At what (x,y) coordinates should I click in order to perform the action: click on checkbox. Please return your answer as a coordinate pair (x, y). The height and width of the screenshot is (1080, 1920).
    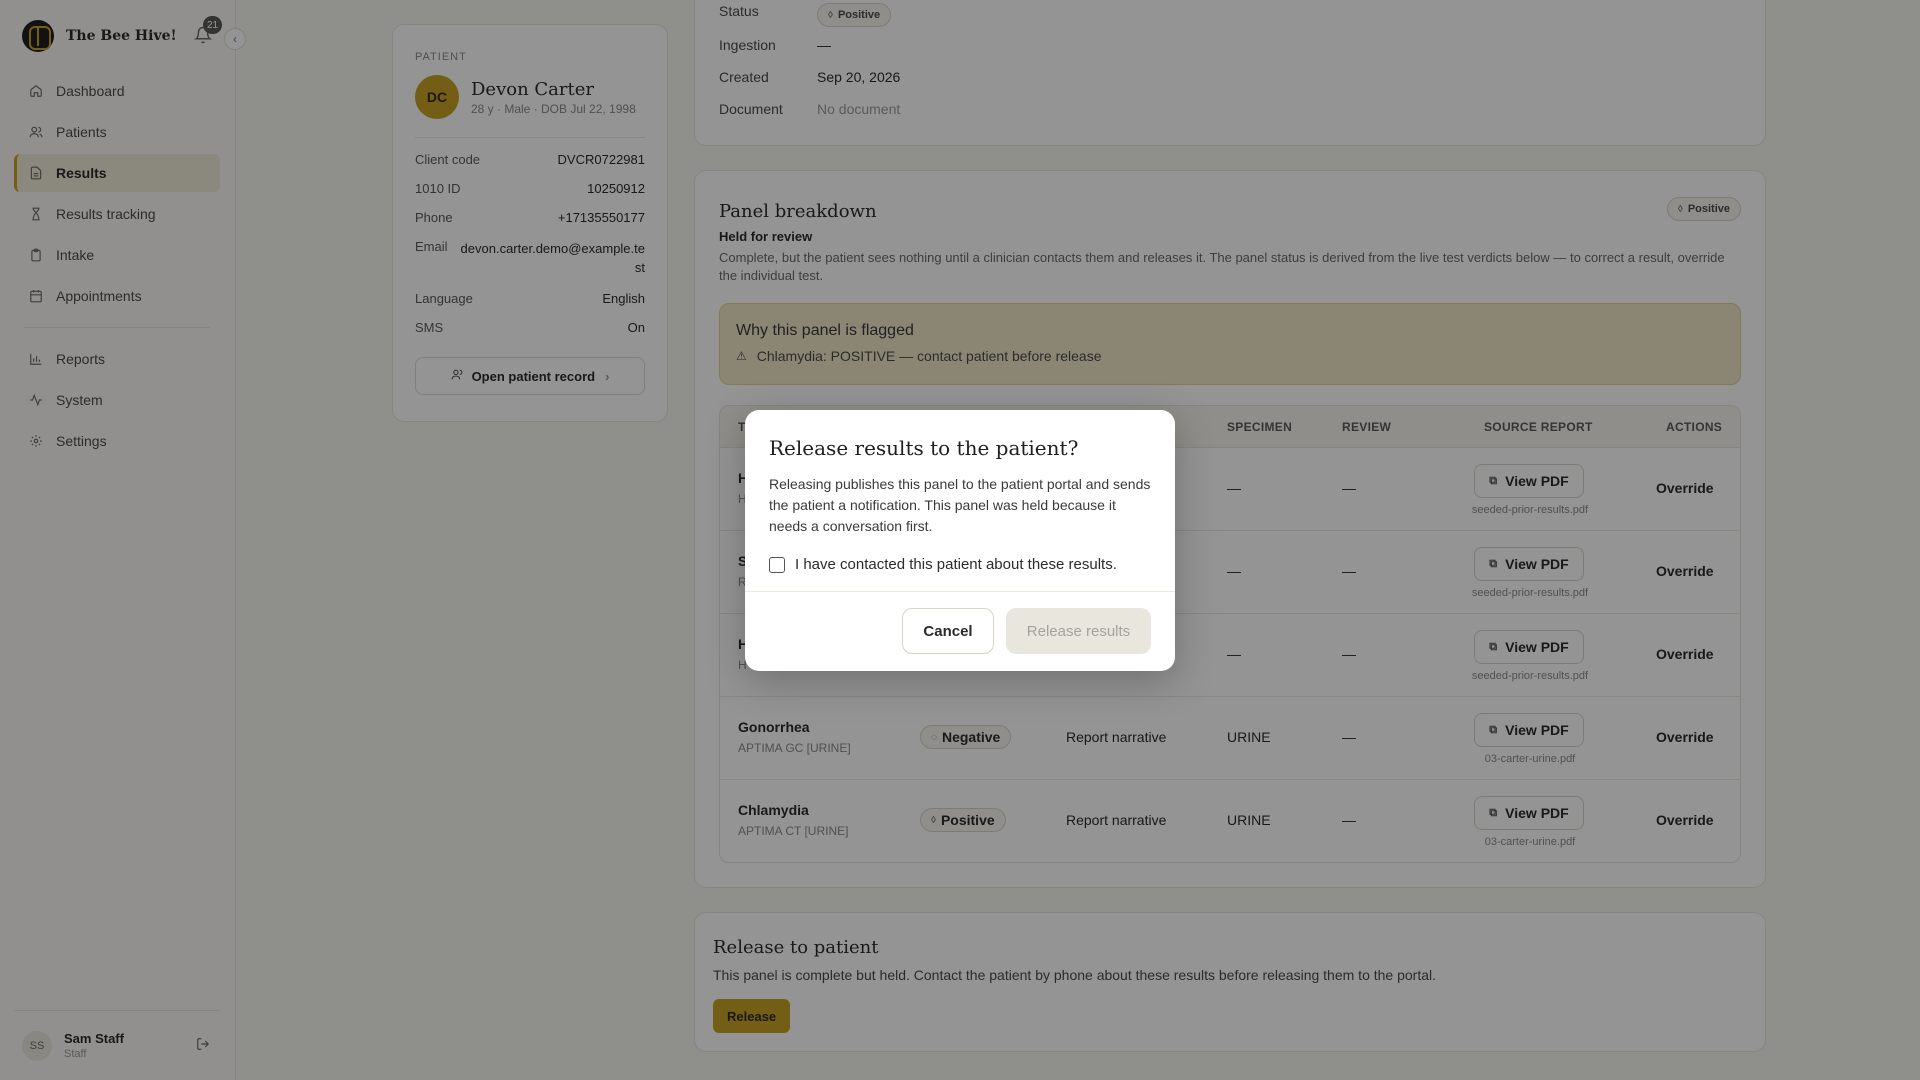
    Looking at the image, I should click on (777, 564).